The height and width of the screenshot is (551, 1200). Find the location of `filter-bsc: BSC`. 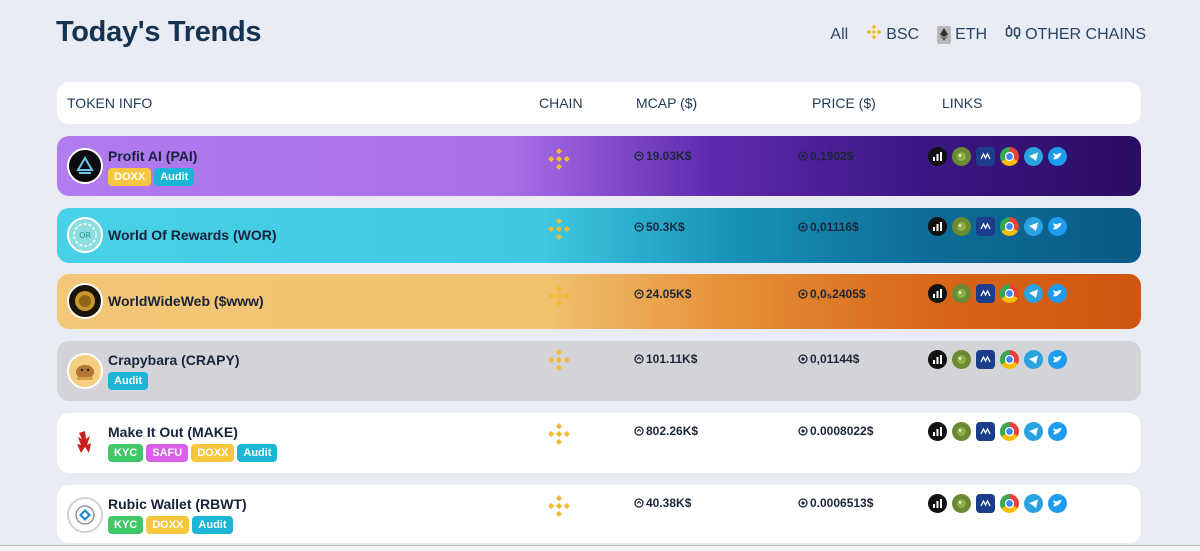

filter-bsc: BSC is located at coordinates (892, 34).